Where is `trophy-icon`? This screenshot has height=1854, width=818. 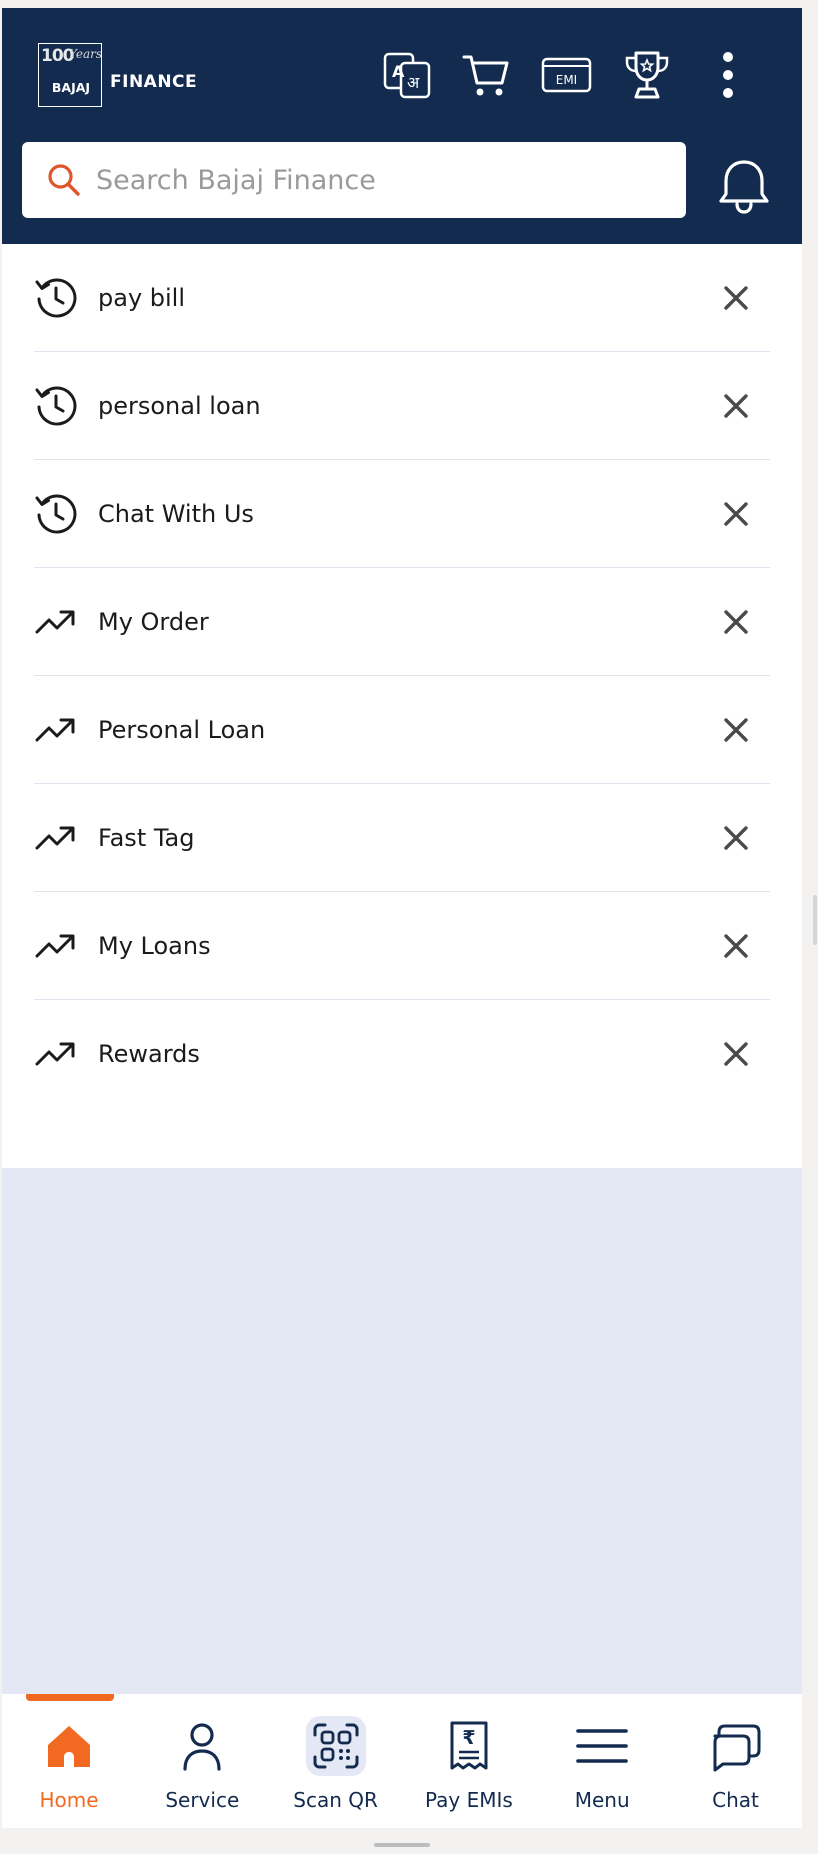
trophy-icon is located at coordinates (647, 75).